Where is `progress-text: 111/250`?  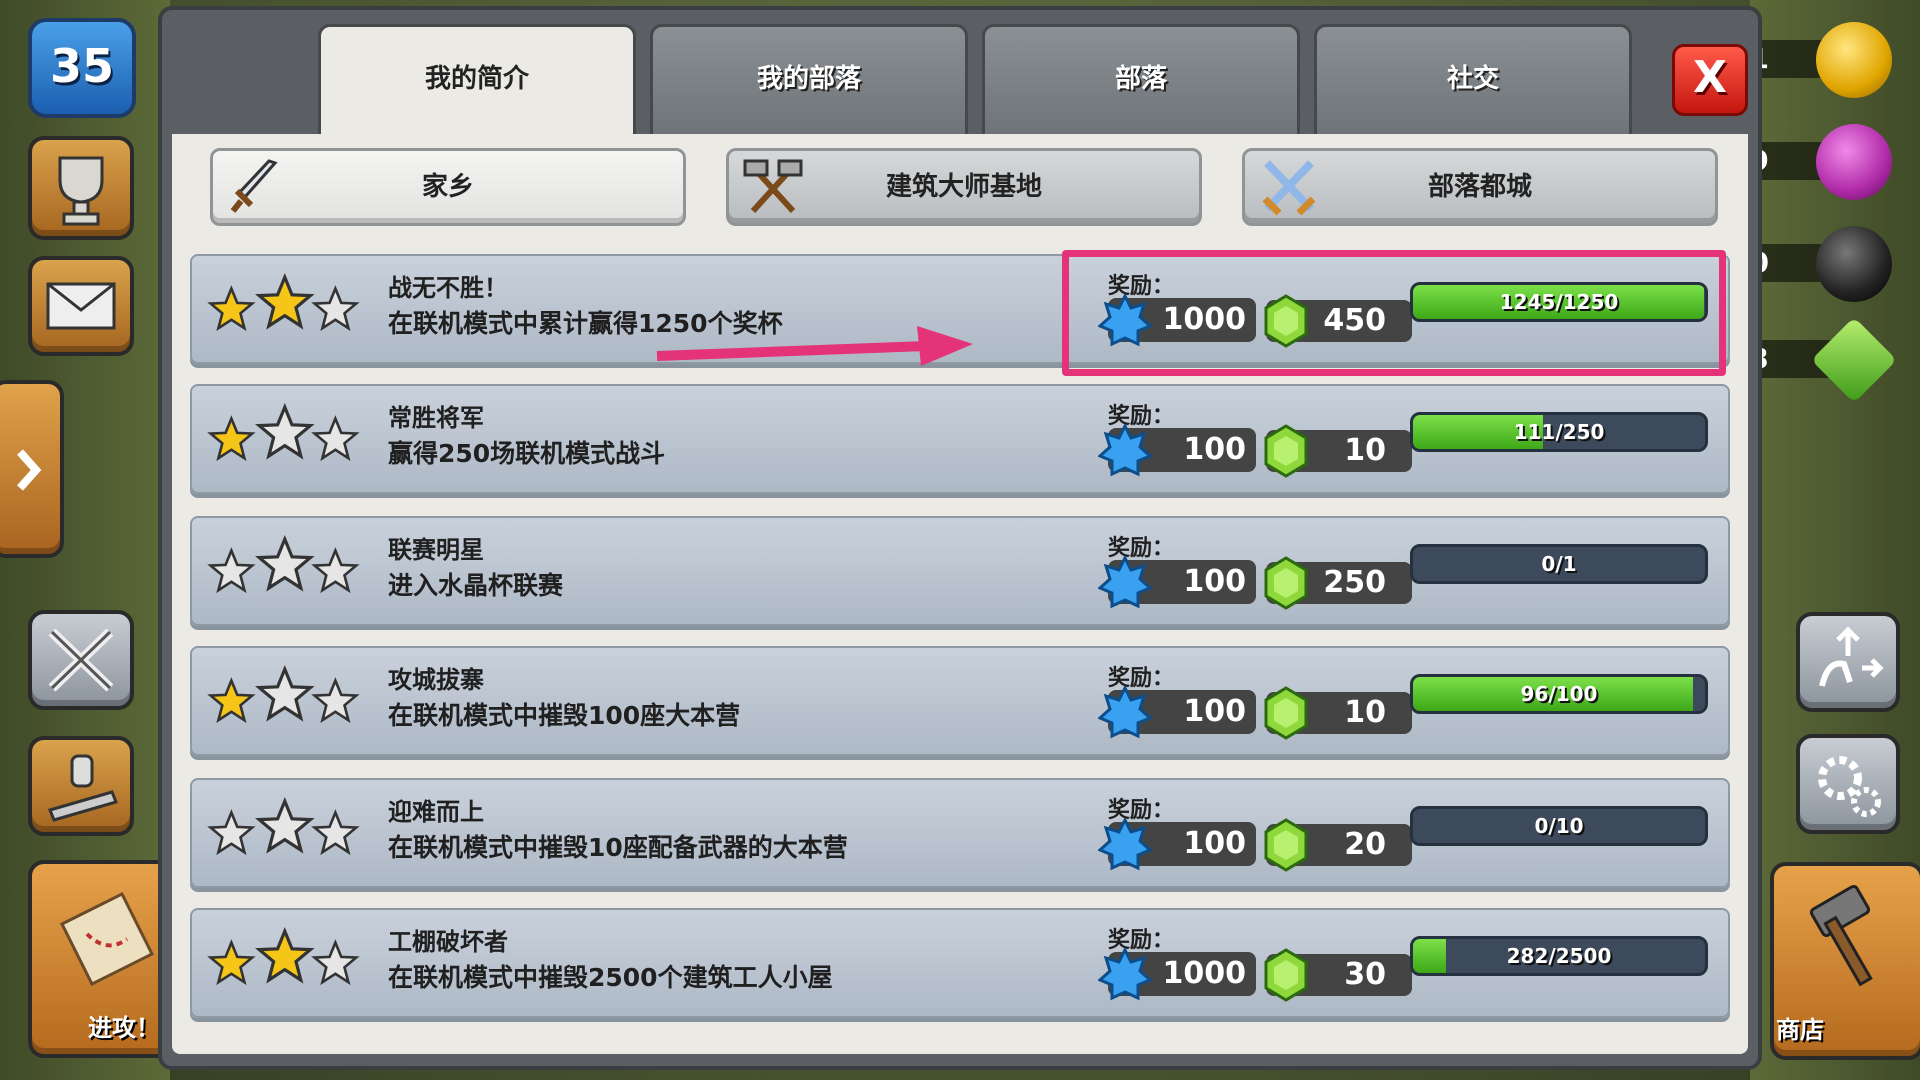
progress-text: 111/250 is located at coordinates (1559, 432).